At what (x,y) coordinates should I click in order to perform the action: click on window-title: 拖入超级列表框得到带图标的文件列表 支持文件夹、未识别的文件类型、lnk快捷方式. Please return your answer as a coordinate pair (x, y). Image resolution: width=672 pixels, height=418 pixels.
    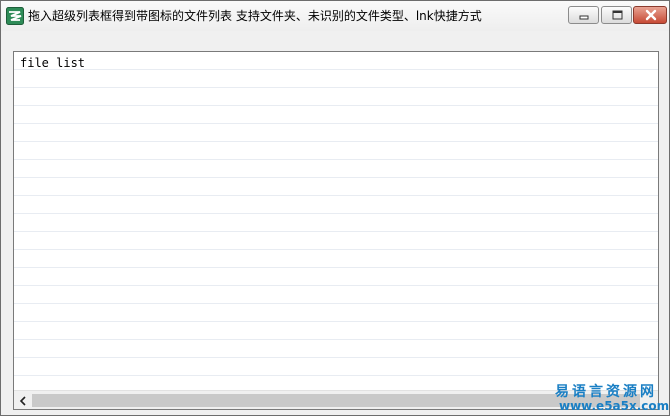
    Looking at the image, I should click on (255, 16).